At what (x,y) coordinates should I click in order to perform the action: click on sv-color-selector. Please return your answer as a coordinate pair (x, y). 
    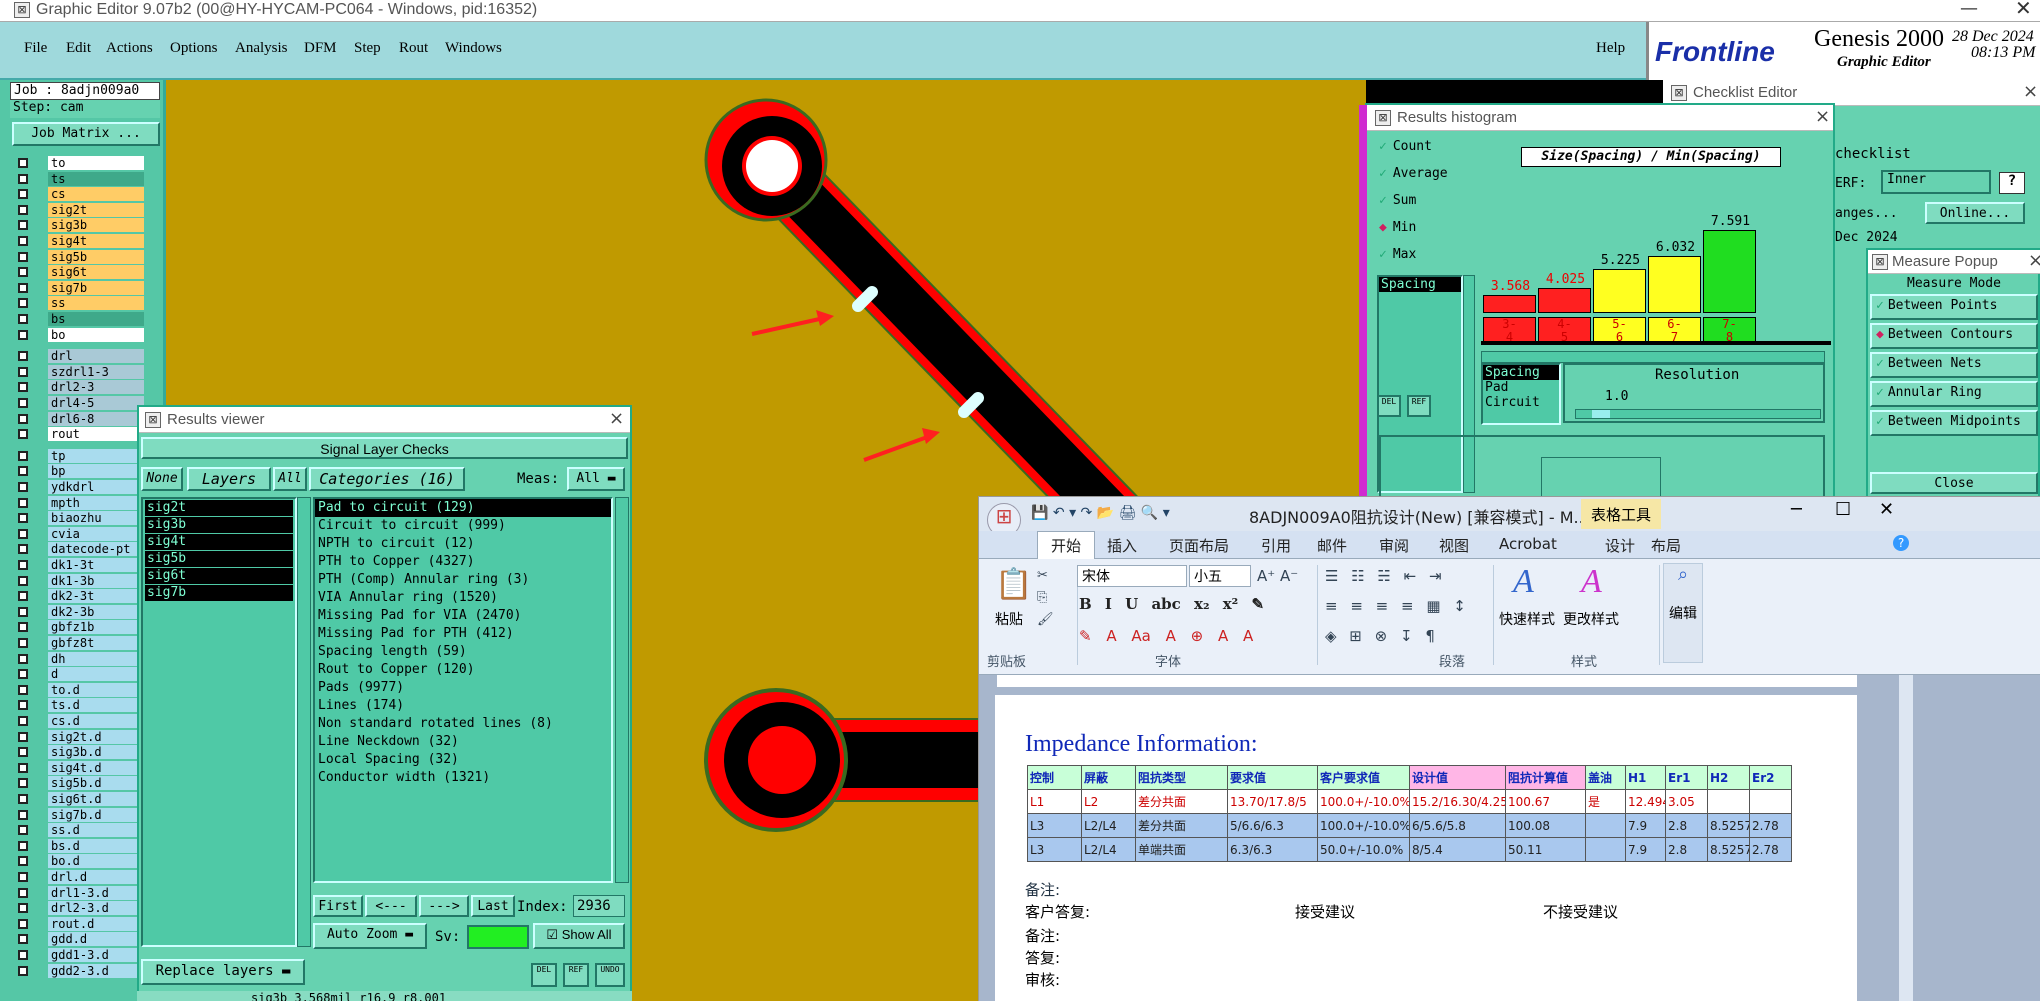
    Looking at the image, I should click on (498, 937).